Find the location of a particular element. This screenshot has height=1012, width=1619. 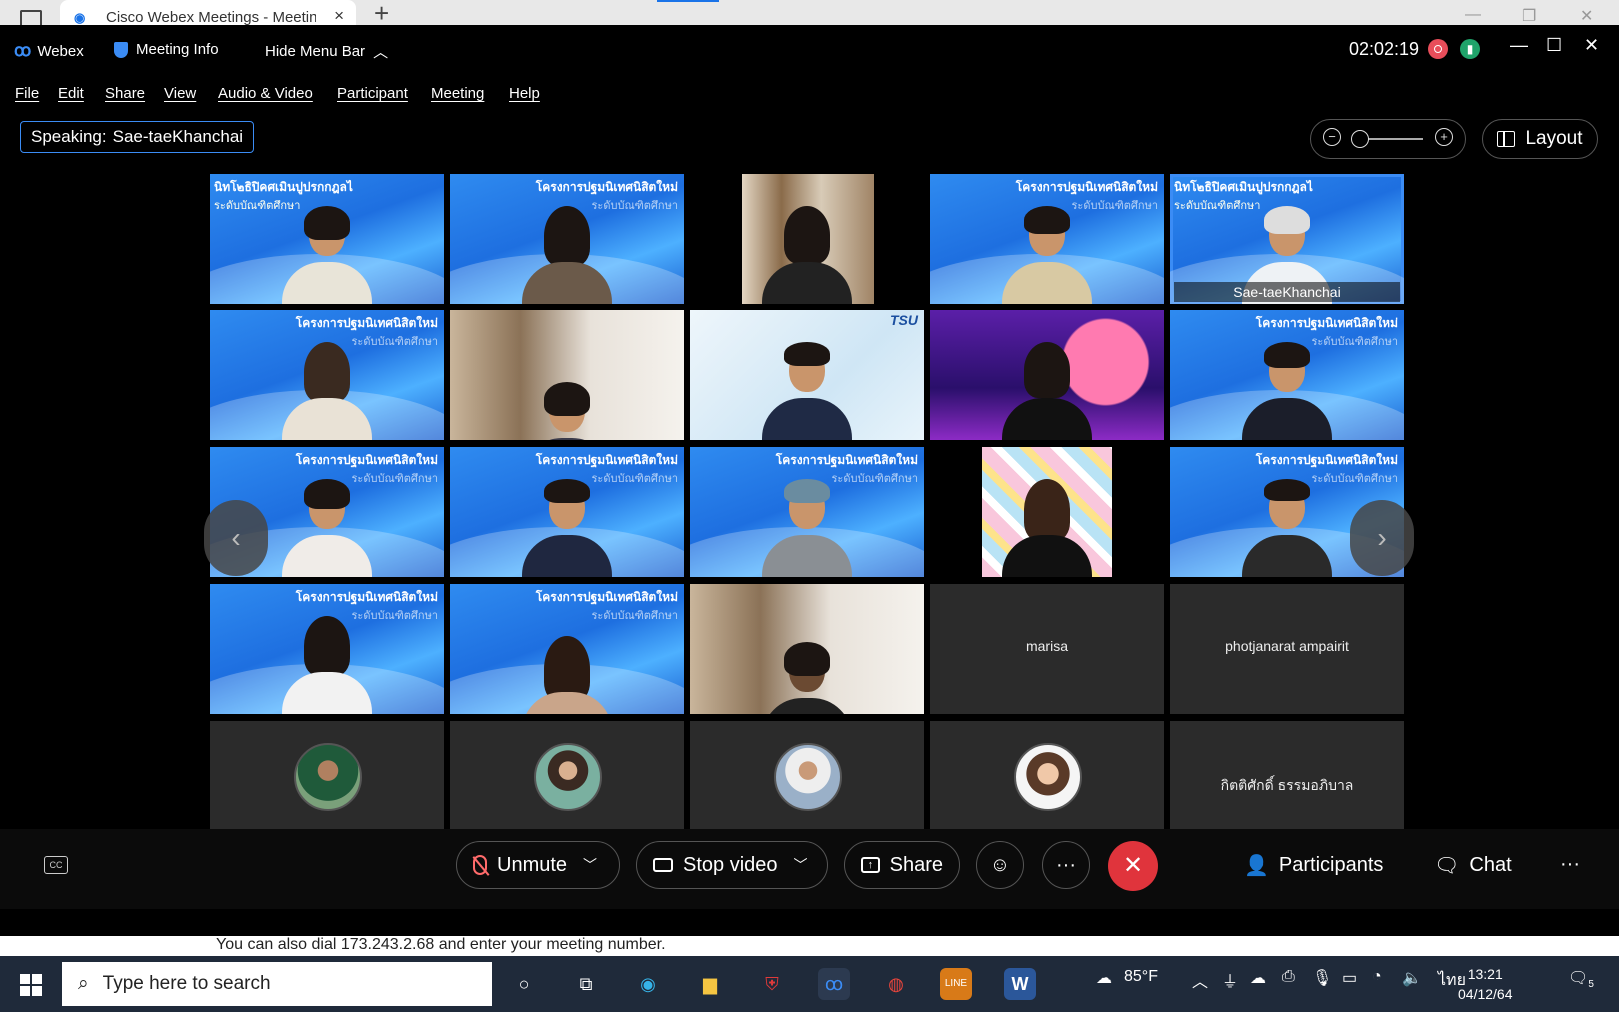

browser-minimize-icon: — is located at coordinates (1473, 15).